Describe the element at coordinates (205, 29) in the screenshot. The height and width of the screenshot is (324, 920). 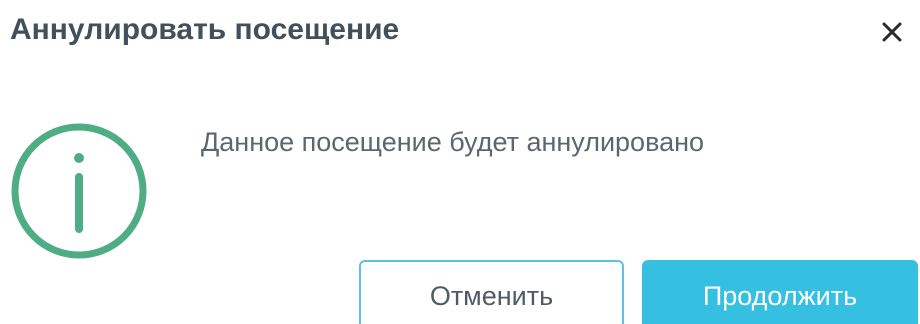
I see `dialog-title: Аннулировать посещение` at that location.